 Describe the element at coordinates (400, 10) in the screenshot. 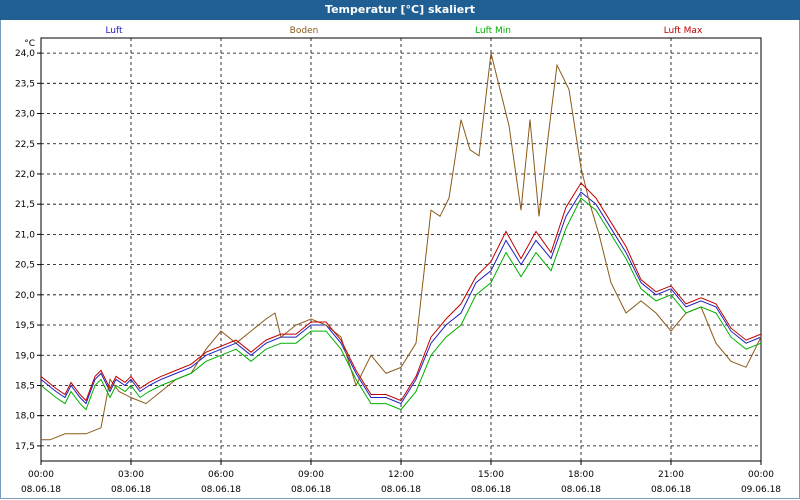

I see `window-title: Temperatur [°C] skaliert` at that location.